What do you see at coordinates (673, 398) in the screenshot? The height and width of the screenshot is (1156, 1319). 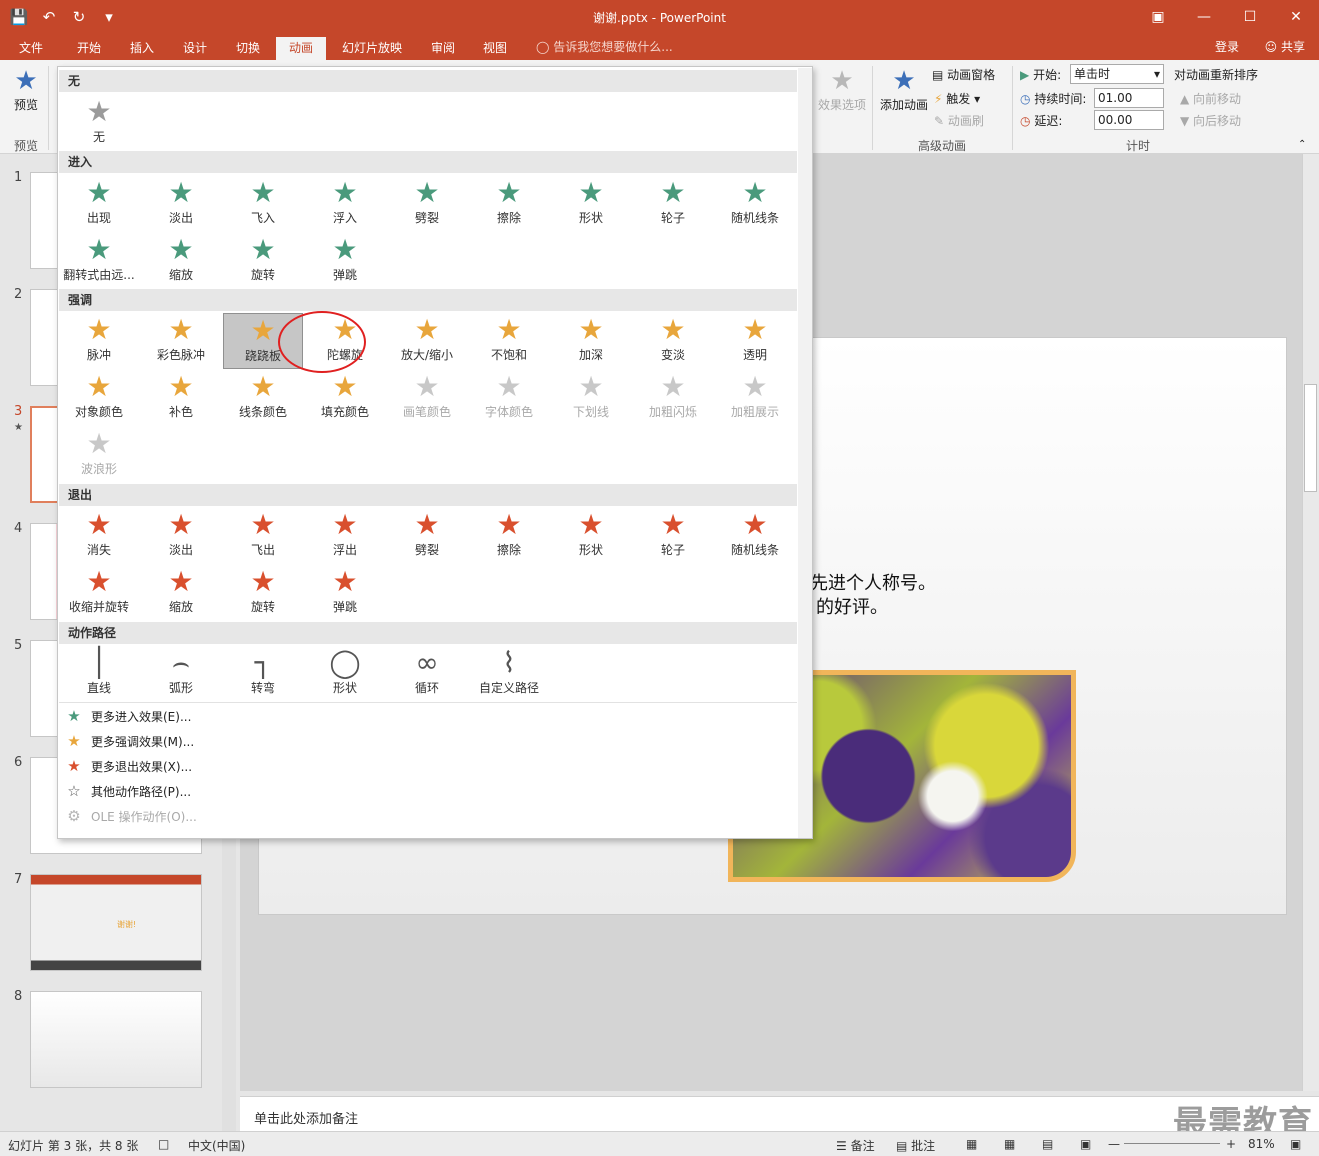 I see `emphasis-effect: ★ 加粗闪烁` at bounding box center [673, 398].